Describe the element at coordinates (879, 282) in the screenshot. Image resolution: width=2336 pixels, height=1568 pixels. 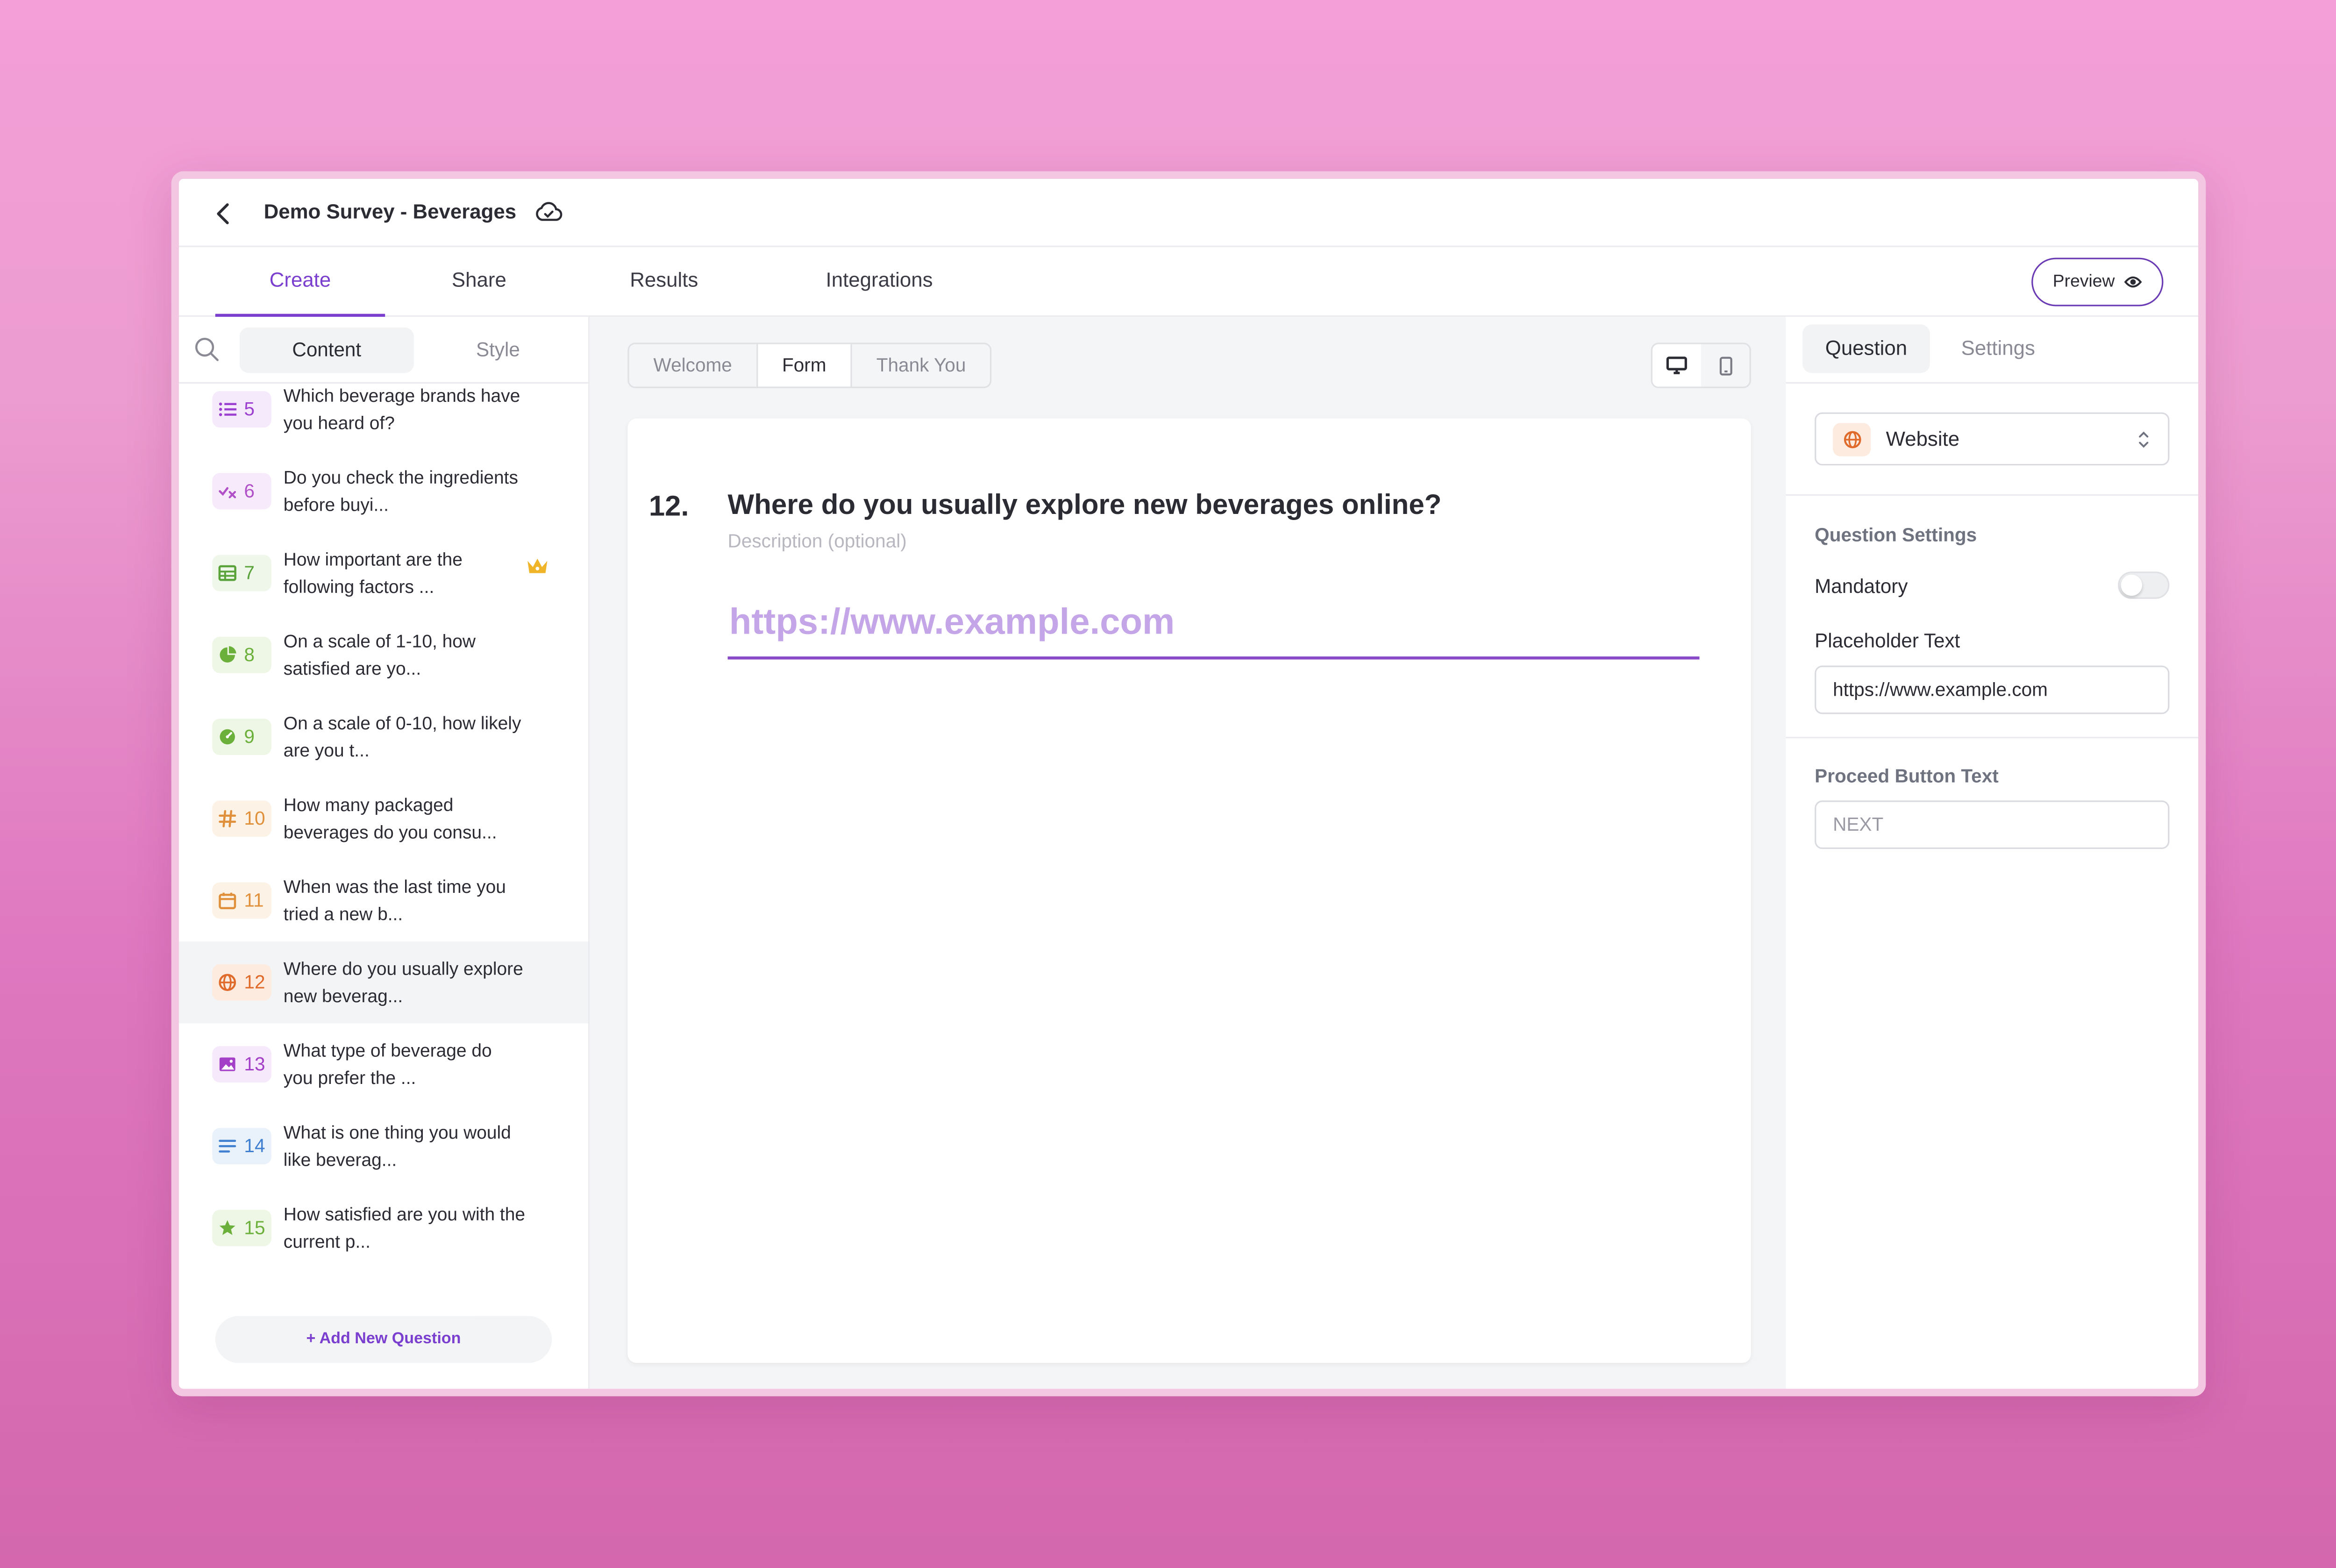
I see `tab-integrations: Integrations` at that location.